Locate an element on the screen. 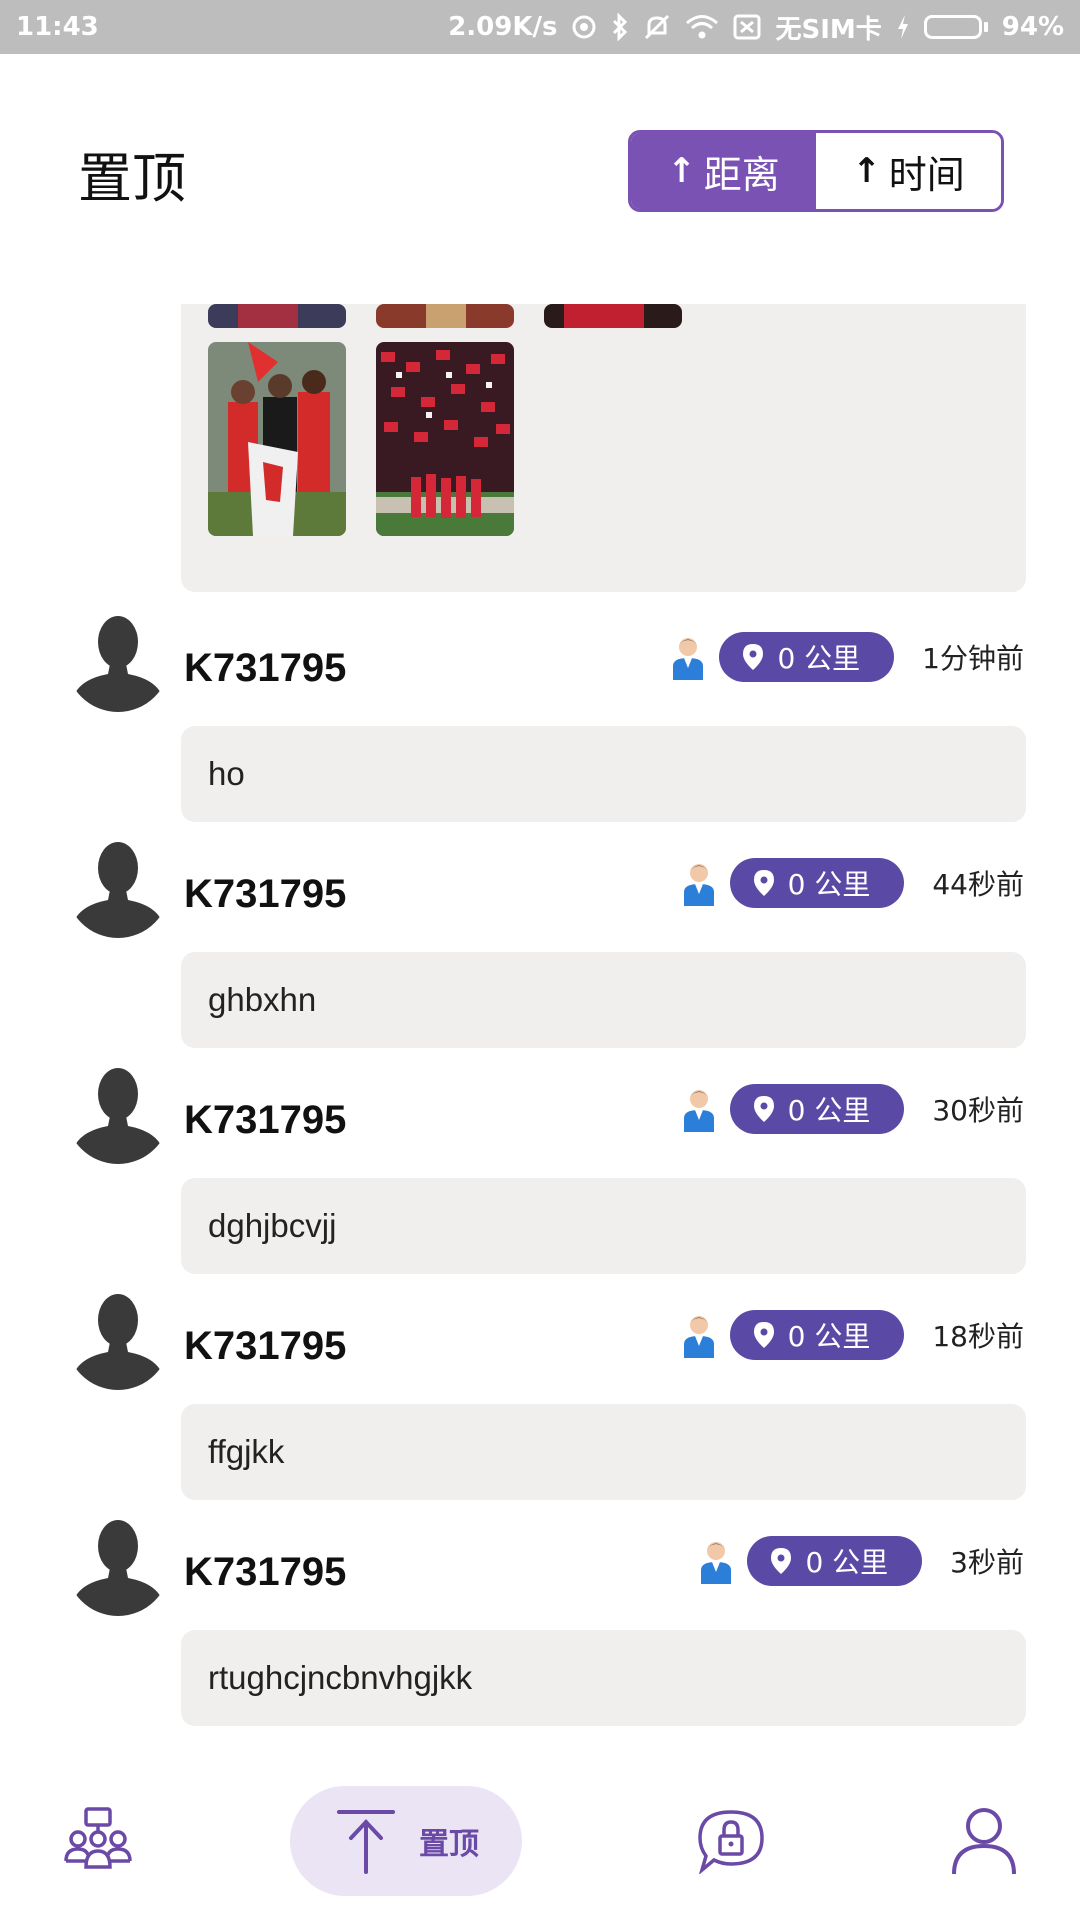  post-meta: 0 公里 30秒前 is located at coordinates (853, 1109).